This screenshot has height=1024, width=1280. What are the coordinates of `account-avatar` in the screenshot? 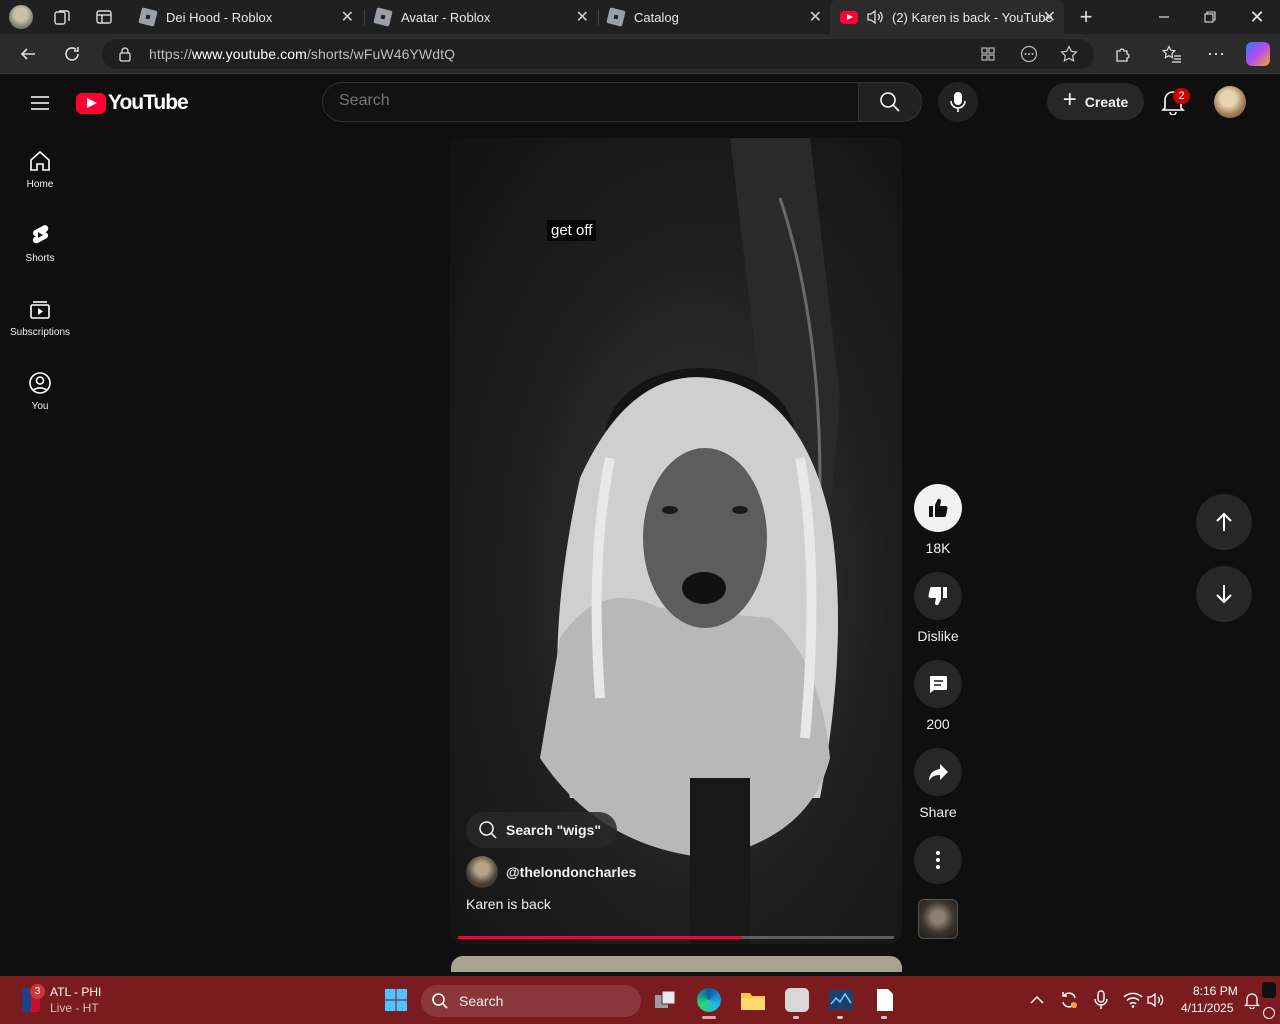 It's located at (1230, 102).